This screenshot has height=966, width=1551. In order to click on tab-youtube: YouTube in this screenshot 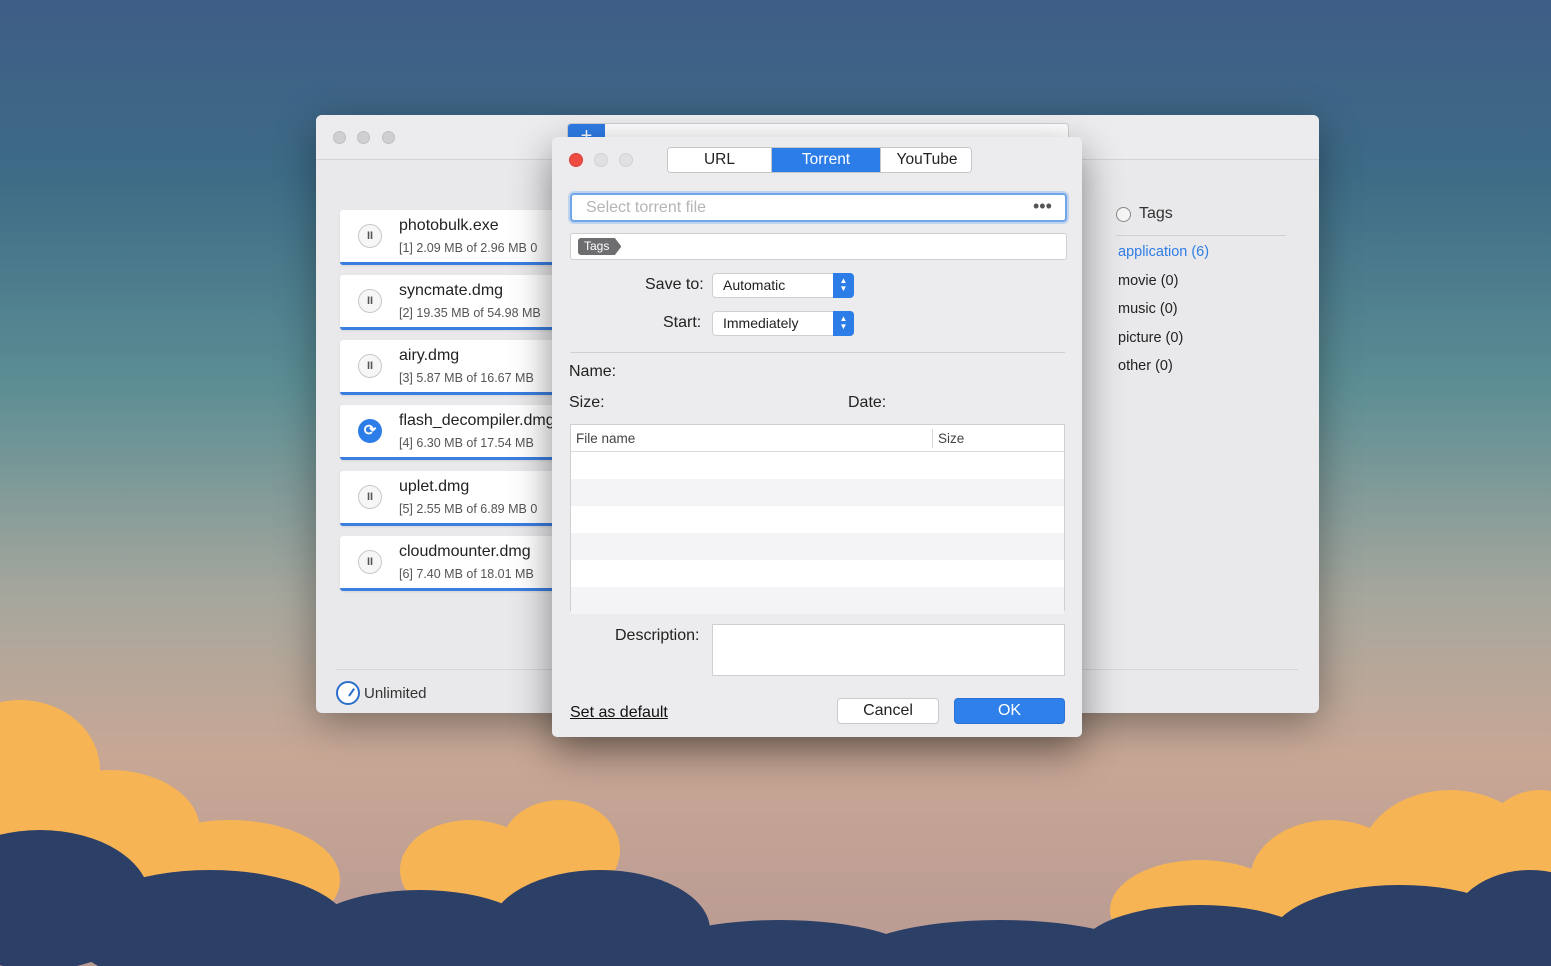, I will do `click(926, 160)`.